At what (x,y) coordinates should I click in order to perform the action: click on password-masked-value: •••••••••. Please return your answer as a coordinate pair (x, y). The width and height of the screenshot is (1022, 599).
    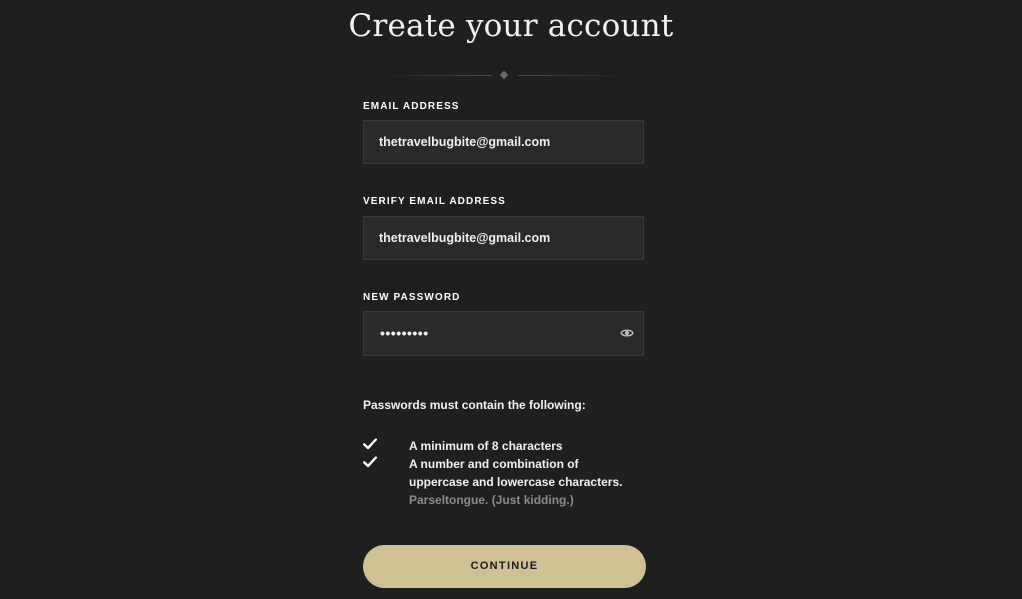
    Looking at the image, I should click on (404, 333).